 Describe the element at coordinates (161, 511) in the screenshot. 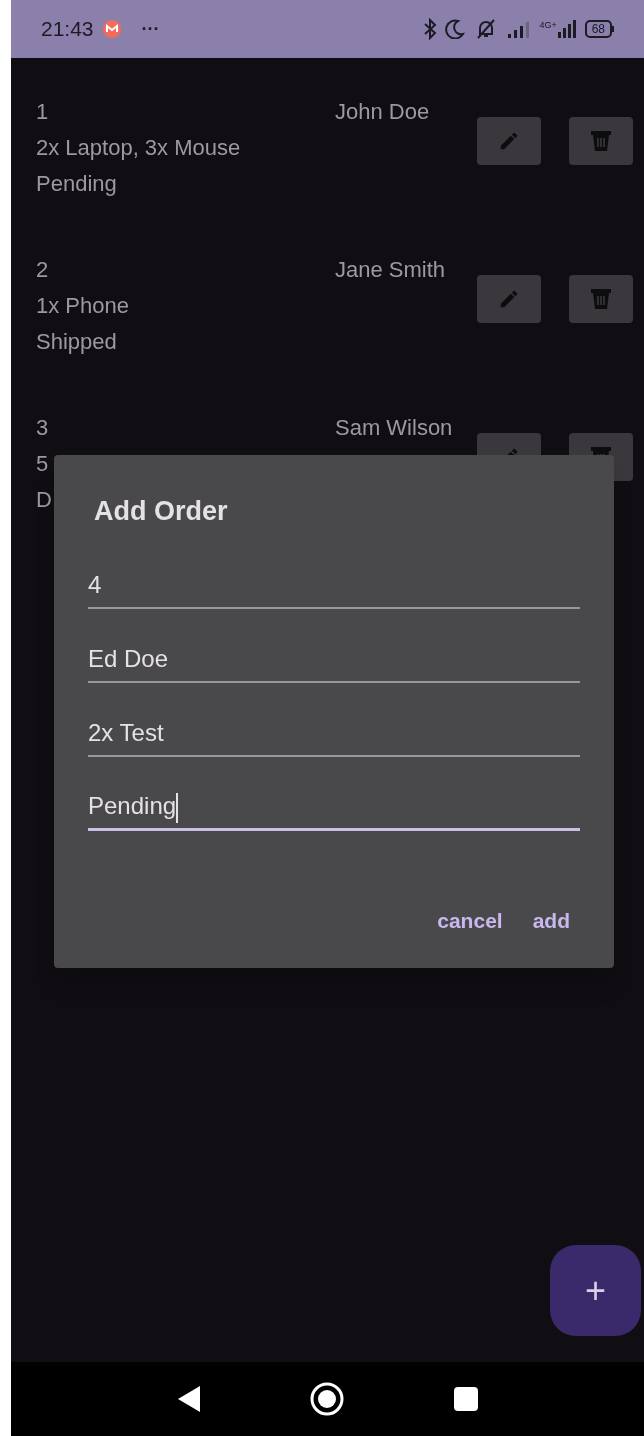

I see `dialog-title: Add Order` at that location.